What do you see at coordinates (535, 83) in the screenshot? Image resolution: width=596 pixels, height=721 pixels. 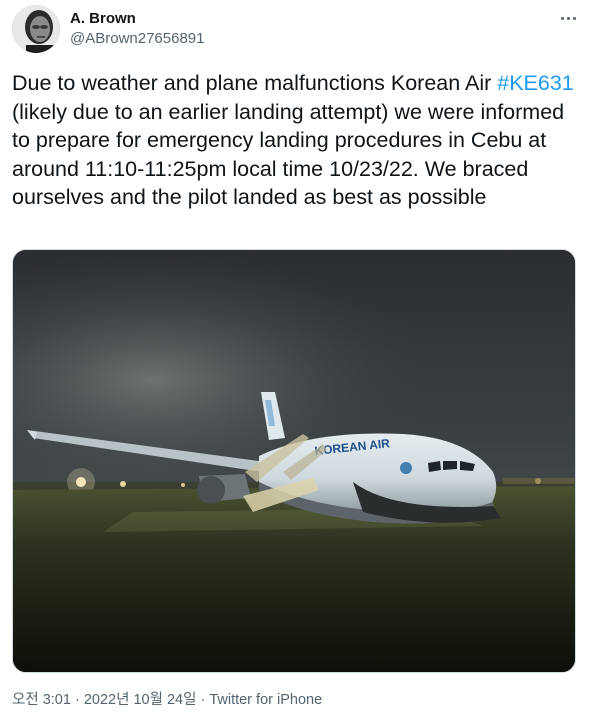 I see `hashtag-link: #KE631` at bounding box center [535, 83].